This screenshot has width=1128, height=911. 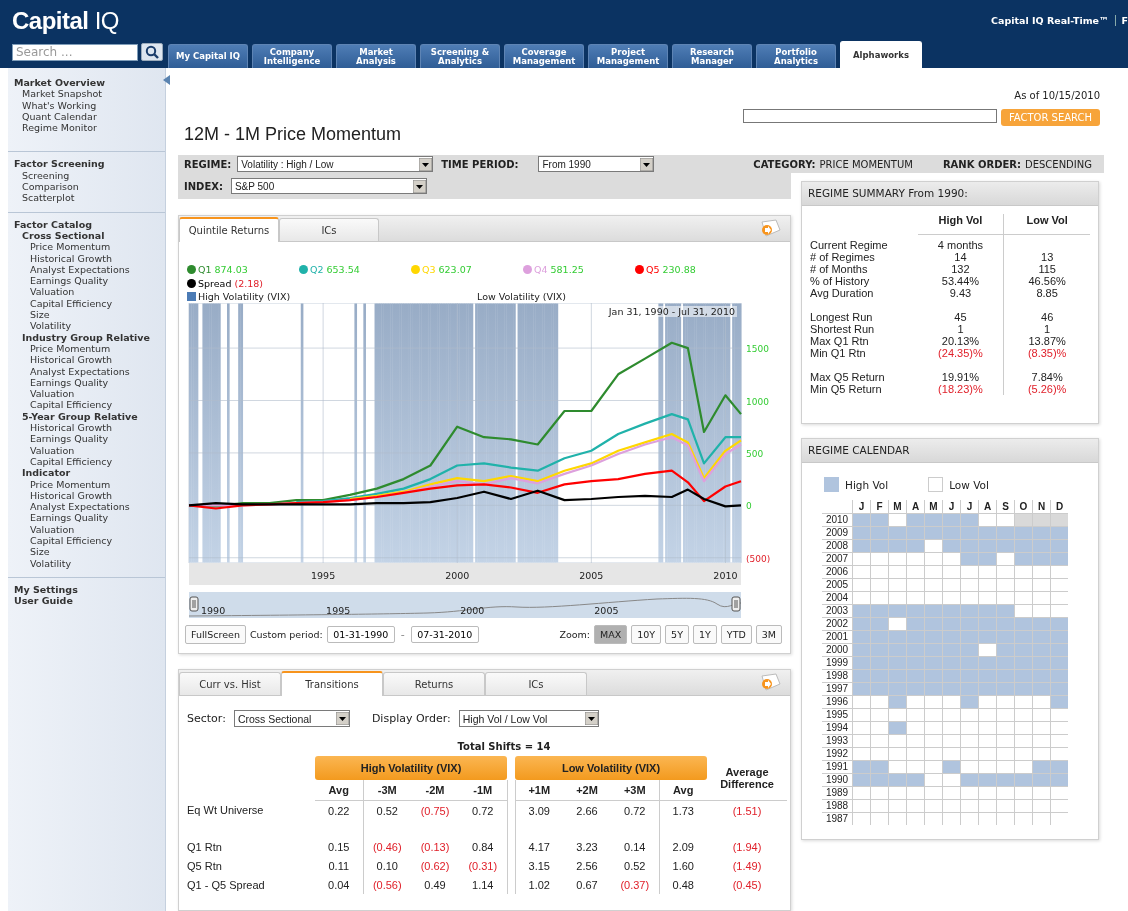 I want to click on sidebar-link: Regime Monitor, so click(x=89, y=128).